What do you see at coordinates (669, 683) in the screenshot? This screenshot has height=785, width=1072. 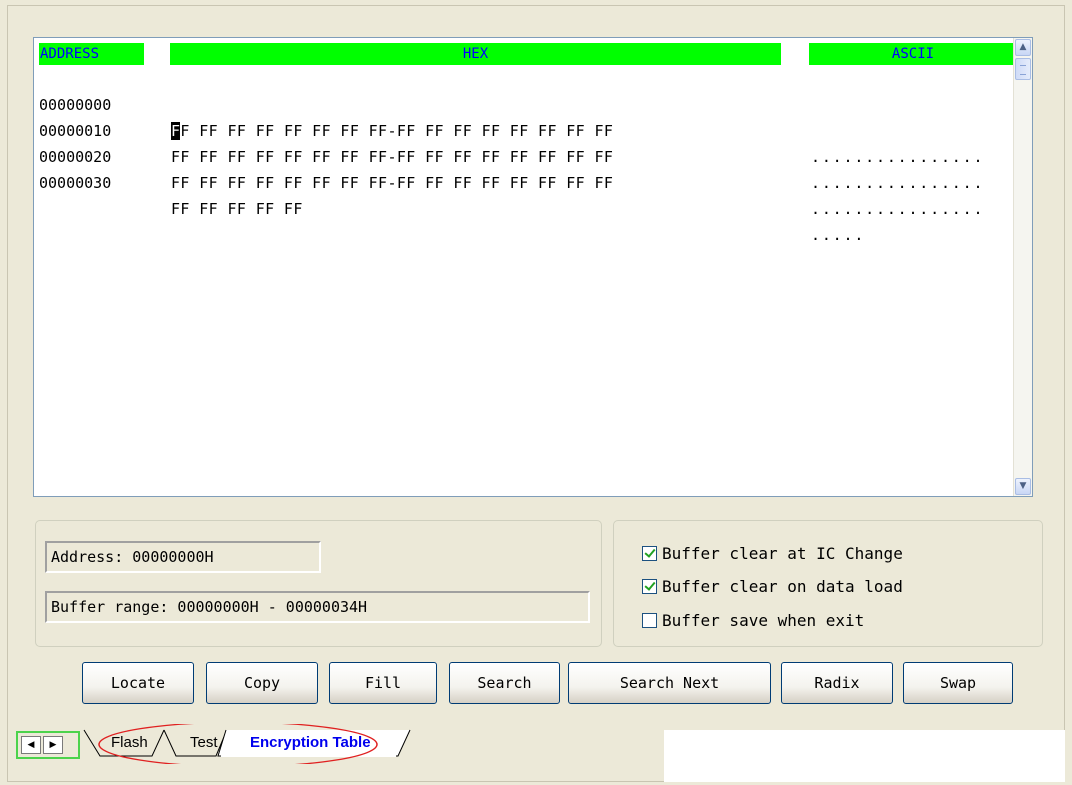 I see `search-next-button: Search Next` at bounding box center [669, 683].